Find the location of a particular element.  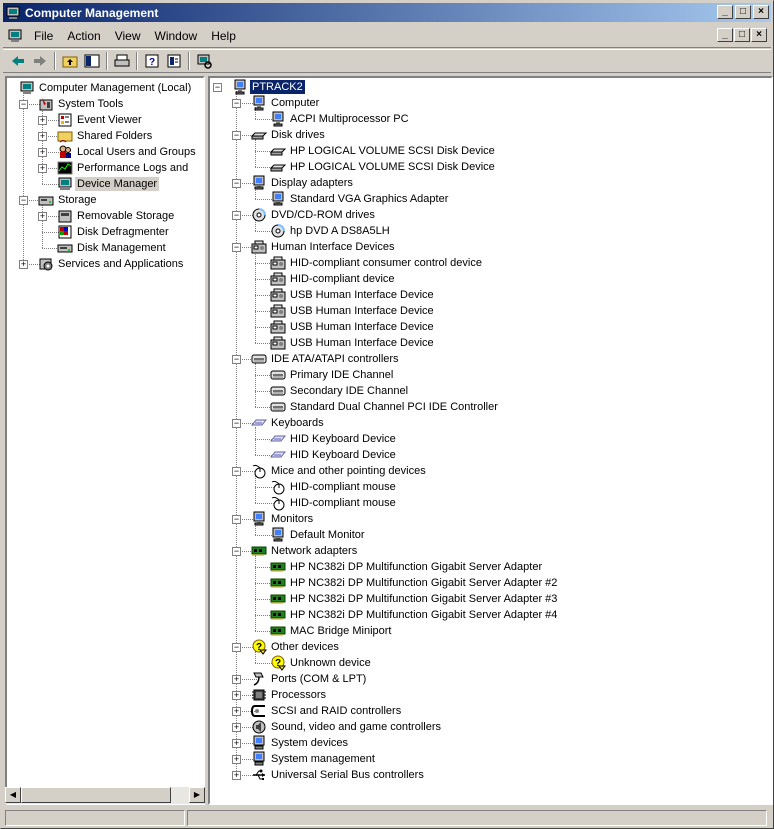

tree-item-label: HID-compliant device is located at coordinates (342, 279).